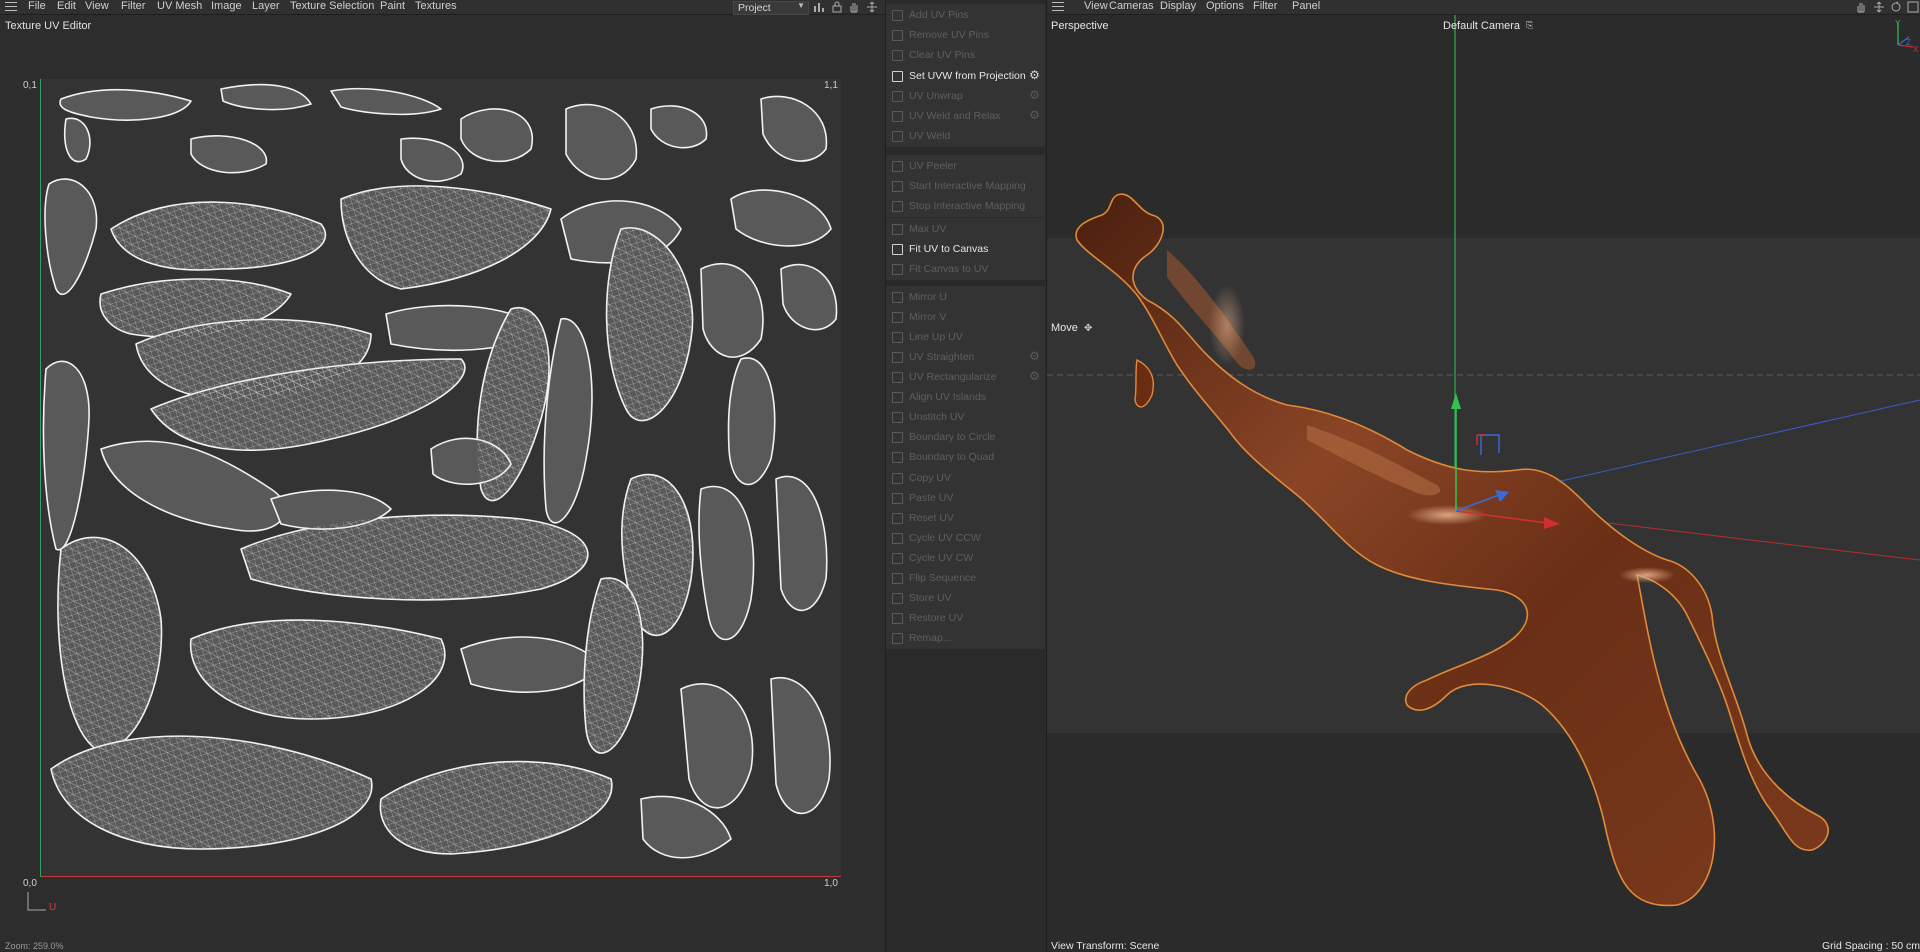 Image resolution: width=1920 pixels, height=952 pixels. Describe the element at coordinates (1088, 328) in the screenshot. I see `move-tool-icon: ✥` at that location.